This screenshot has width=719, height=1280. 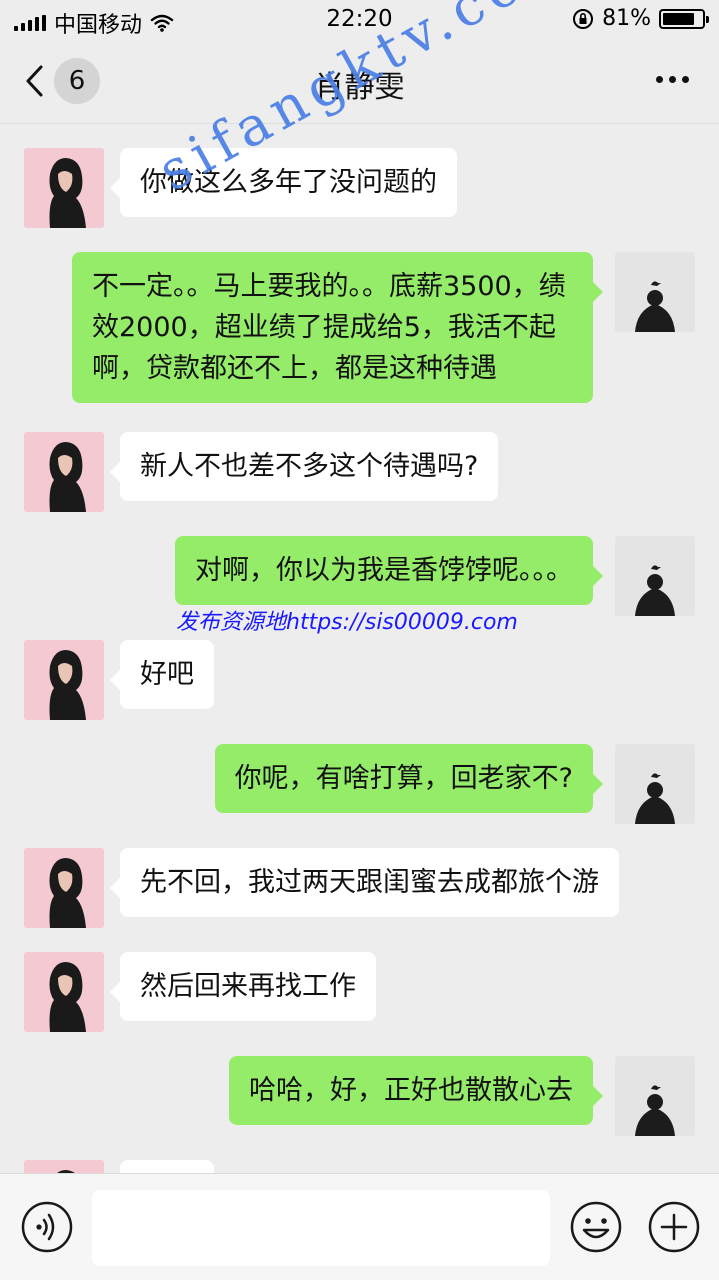 I want to click on message-bubble: 对啊，你以为我是香饽饽呢。。。, so click(x=389, y=570).